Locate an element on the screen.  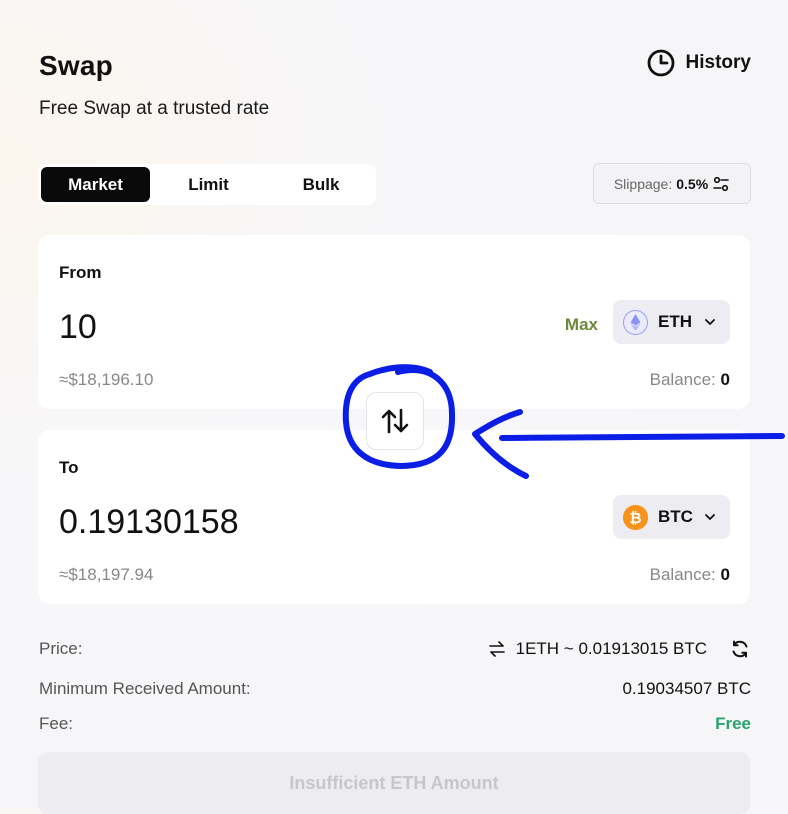
sliders-icon is located at coordinates (721, 183).